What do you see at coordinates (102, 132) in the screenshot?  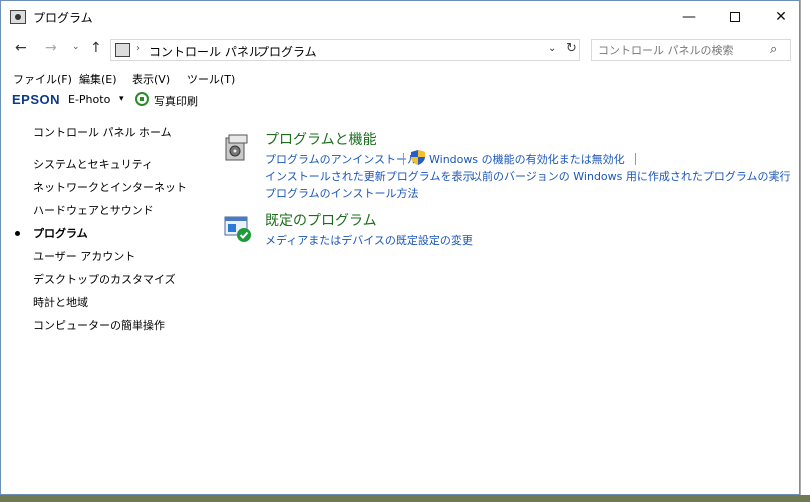 I see `sidebar-item-control-panel-home: コントロール パネル ホーム` at bounding box center [102, 132].